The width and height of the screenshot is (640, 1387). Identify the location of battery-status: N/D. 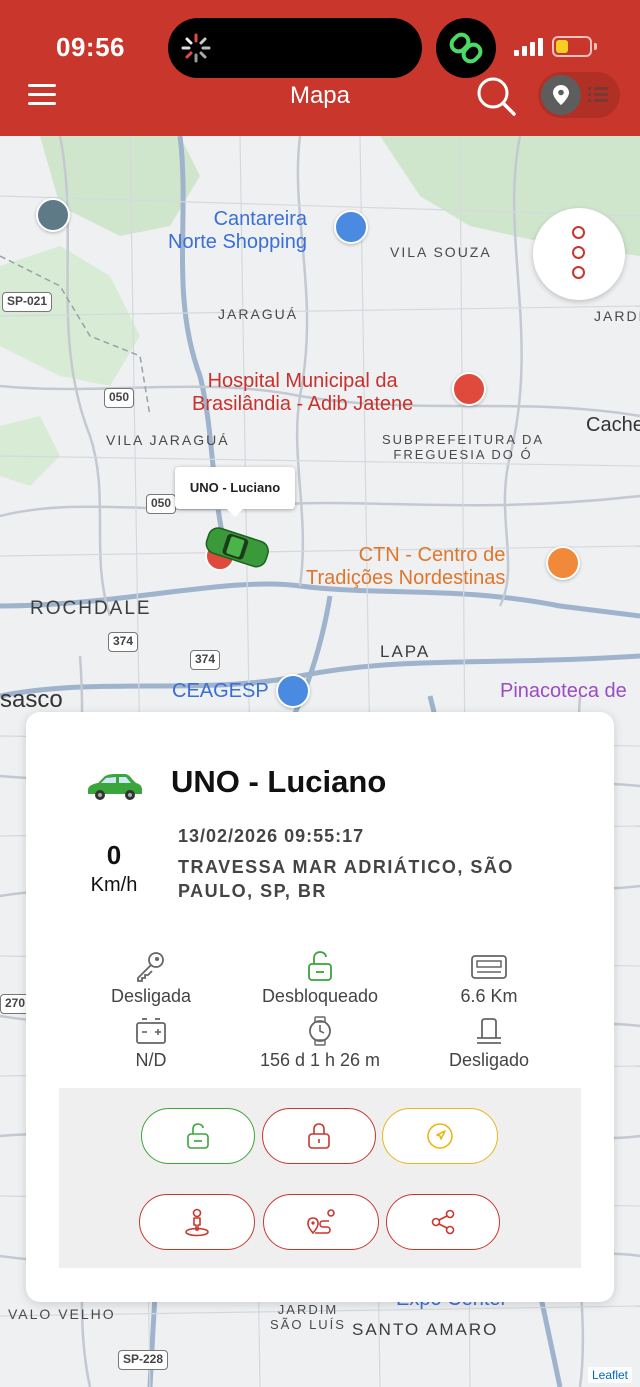
(151, 1043).